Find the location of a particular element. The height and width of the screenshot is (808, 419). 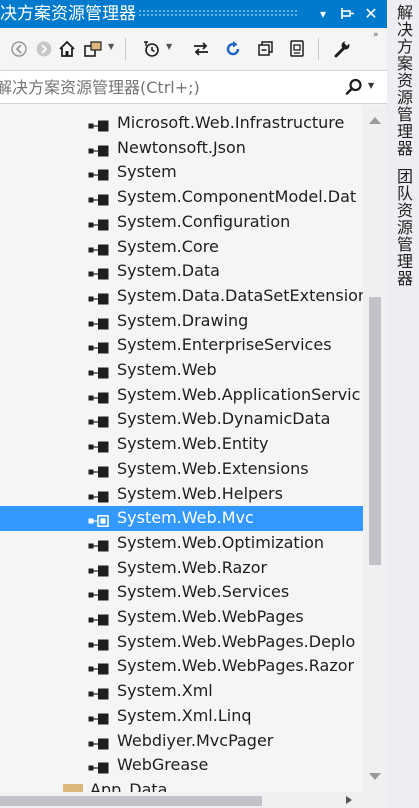

tree-item-reference: System.Data is located at coordinates (181, 271).